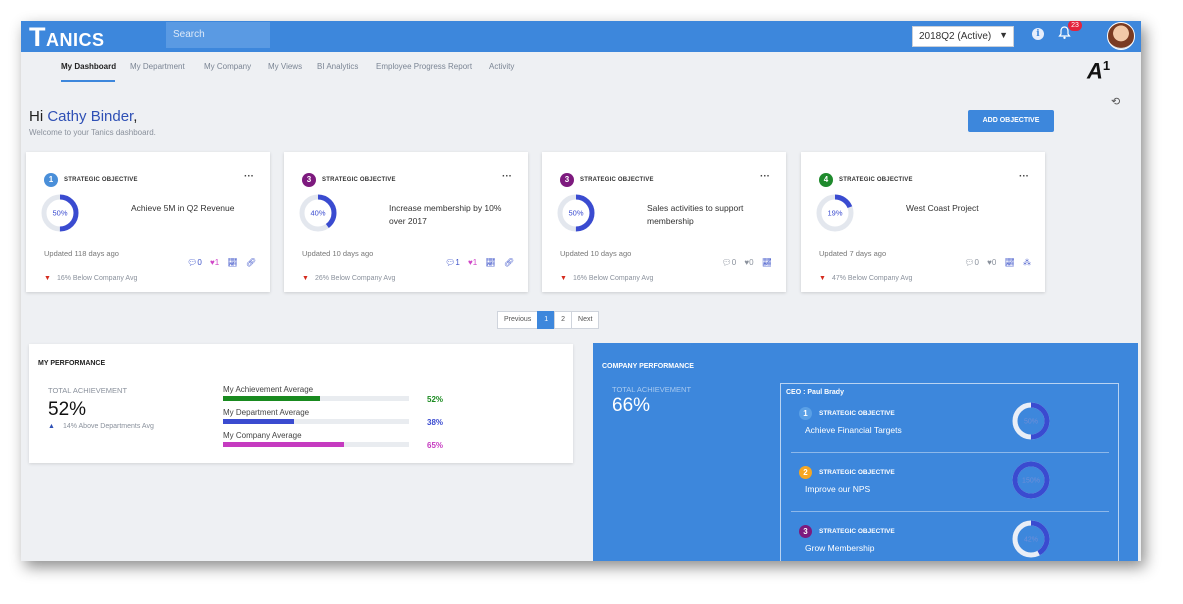 The width and height of the screenshot is (1183, 604). Describe the element at coordinates (424, 66) in the screenshot. I see `tab-employee-progress-report: Employee Progress Report` at that location.